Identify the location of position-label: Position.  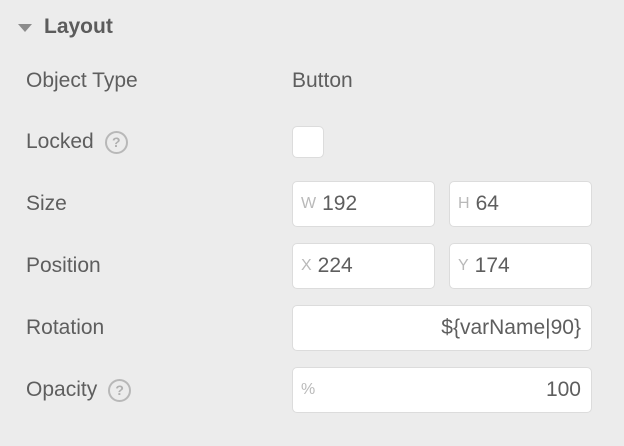
(63, 265).